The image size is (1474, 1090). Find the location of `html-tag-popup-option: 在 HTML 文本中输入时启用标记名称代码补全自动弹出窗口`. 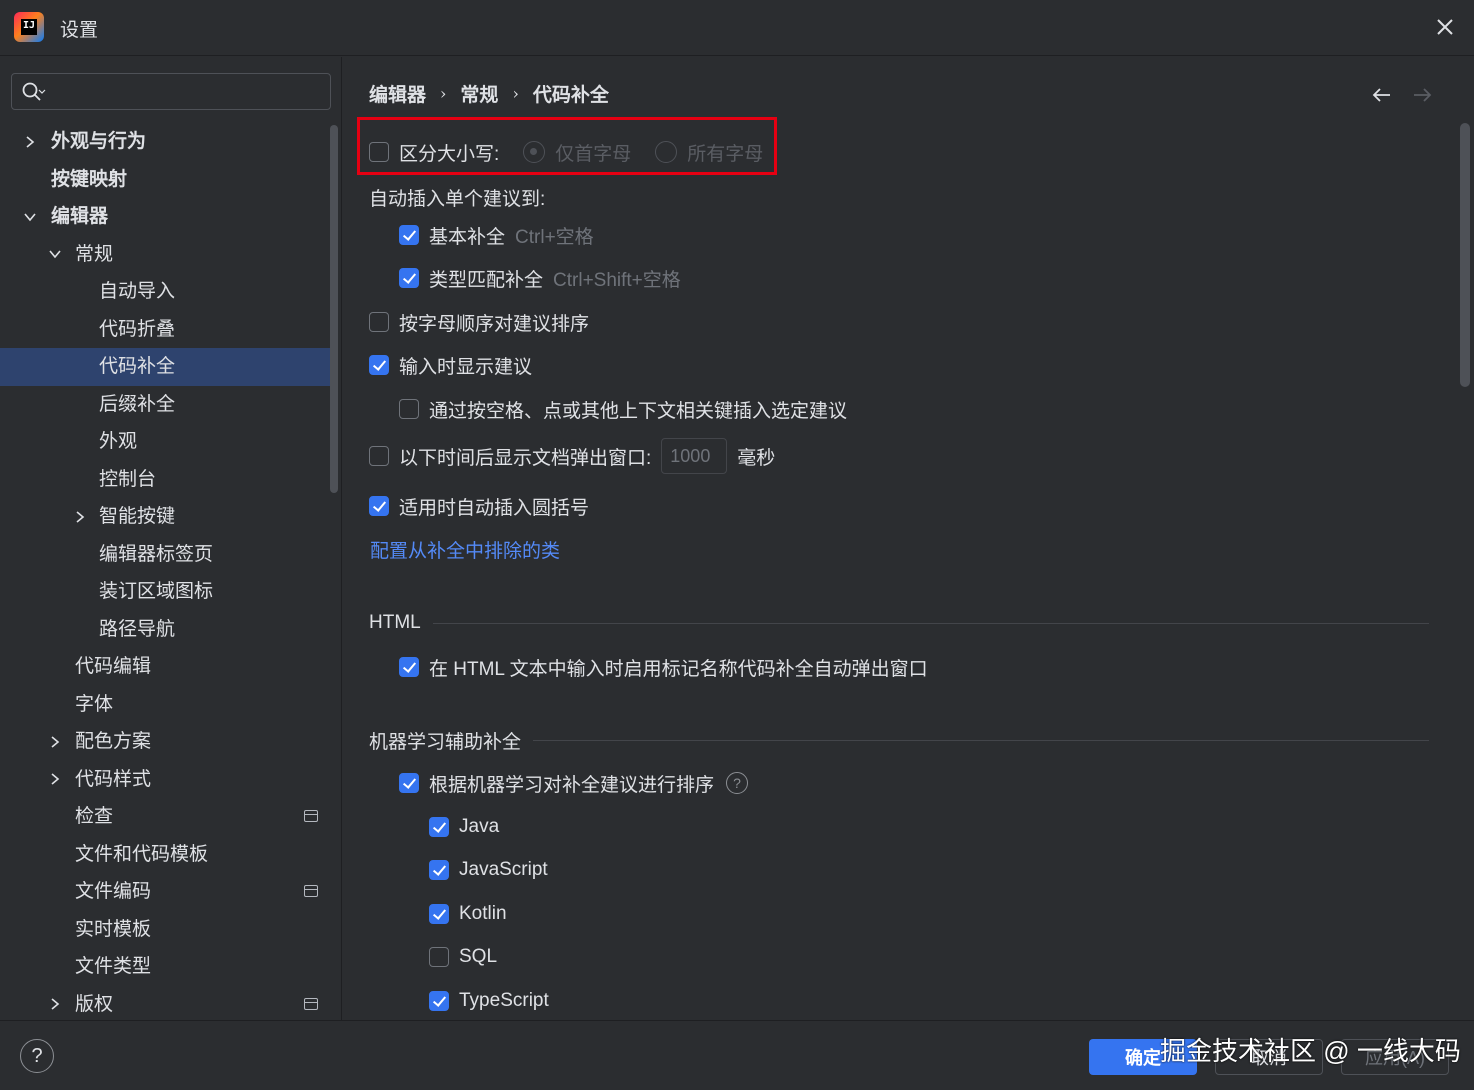

html-tag-popup-option: 在 HTML 文本中输入时启用标记名称代码补全自动弹出窗口 is located at coordinates (663, 667).